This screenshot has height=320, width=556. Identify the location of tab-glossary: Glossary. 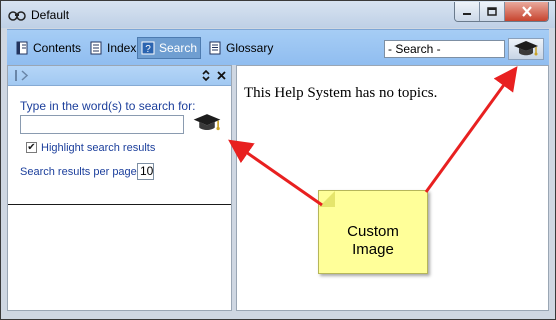
(240, 48).